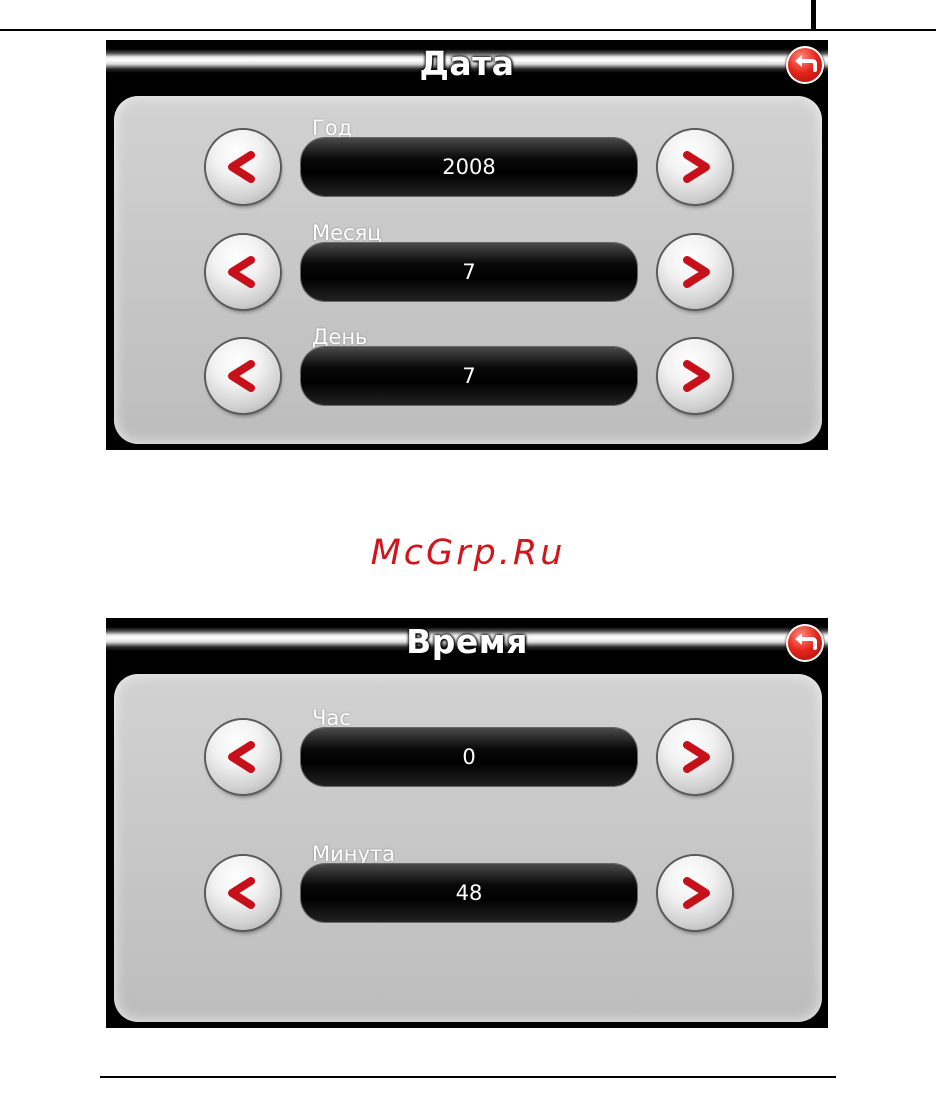 This screenshot has height=1106, width=936. I want to click on watermark: McGrp.Ru, so click(468, 553).